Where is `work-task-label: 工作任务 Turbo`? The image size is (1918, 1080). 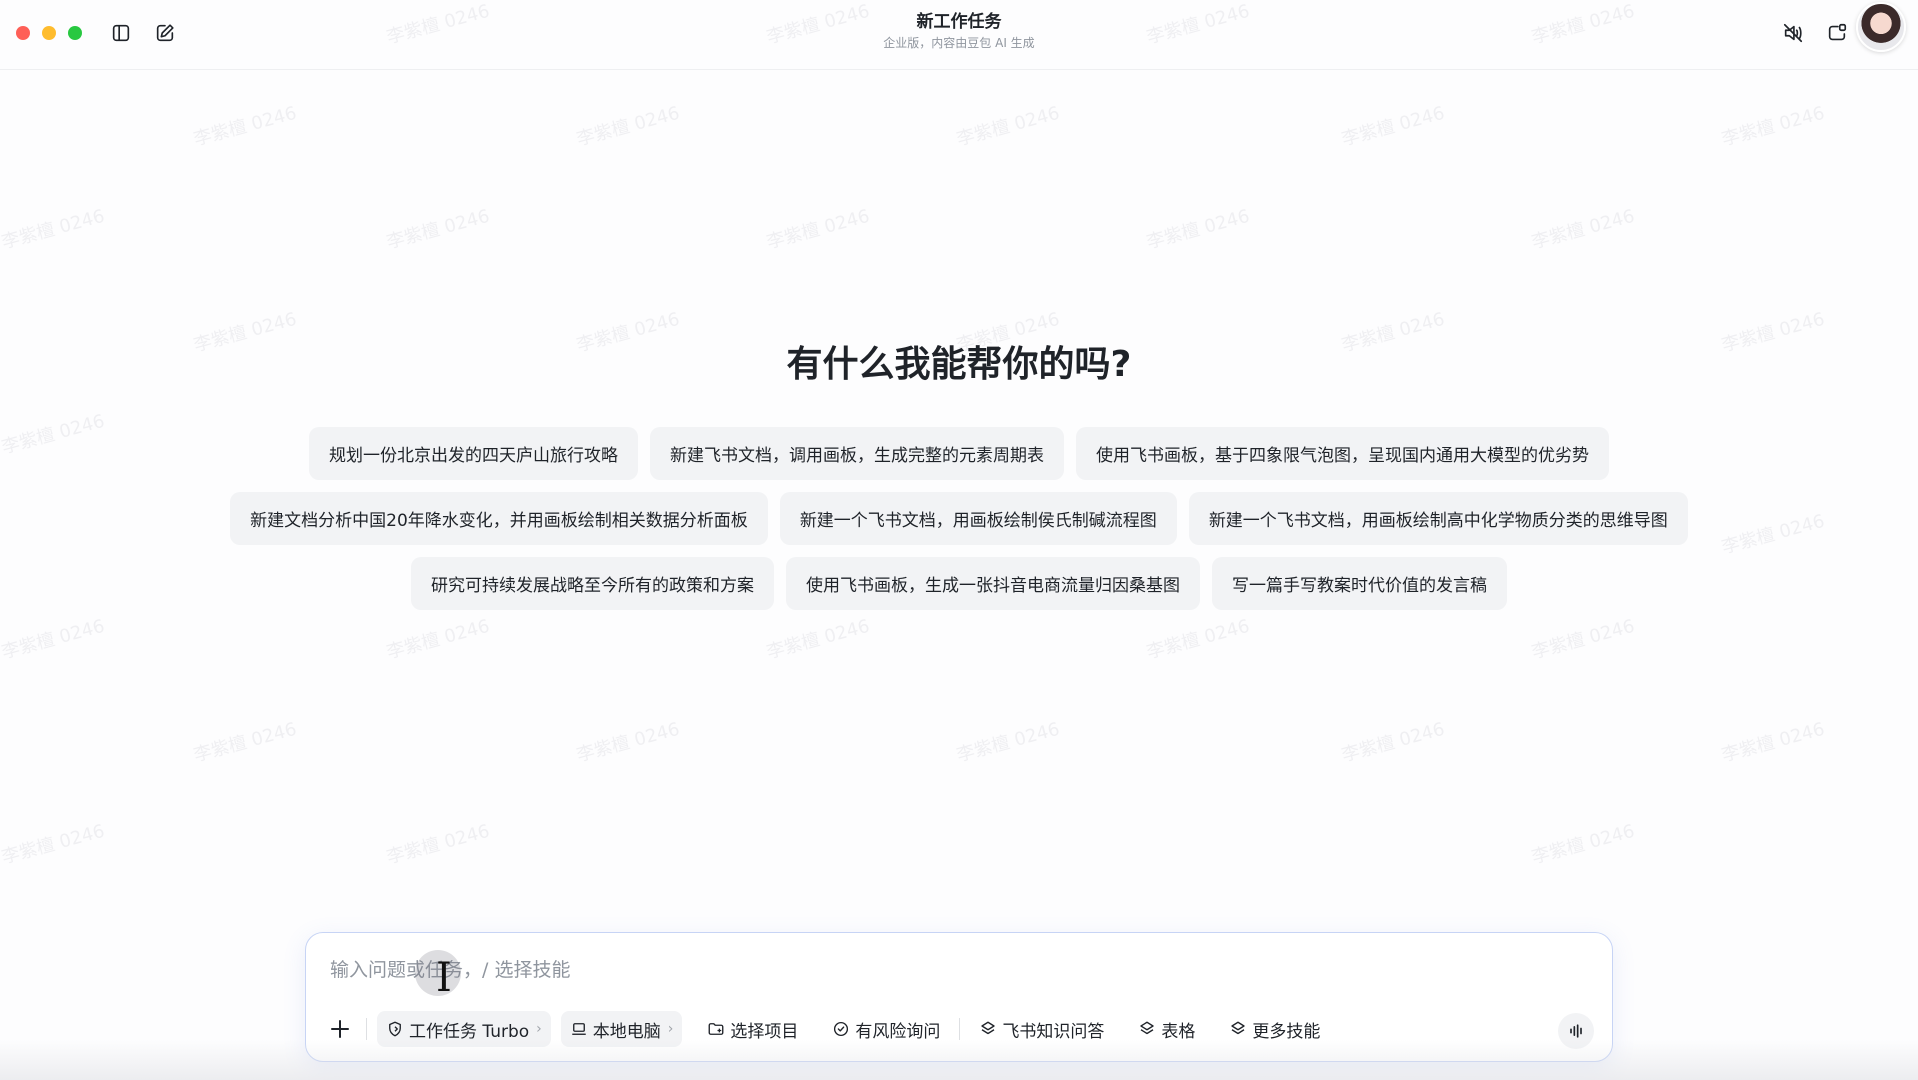 work-task-label: 工作任务 Turbo is located at coordinates (469, 1031).